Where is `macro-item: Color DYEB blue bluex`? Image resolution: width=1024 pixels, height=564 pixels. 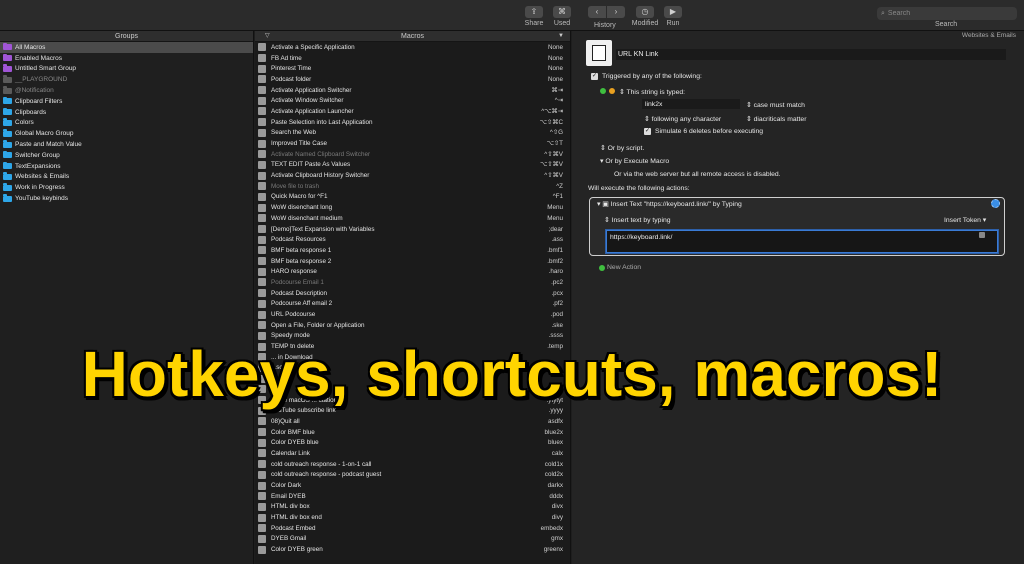
macro-item: Color DYEB blue bluex is located at coordinates (412, 442).